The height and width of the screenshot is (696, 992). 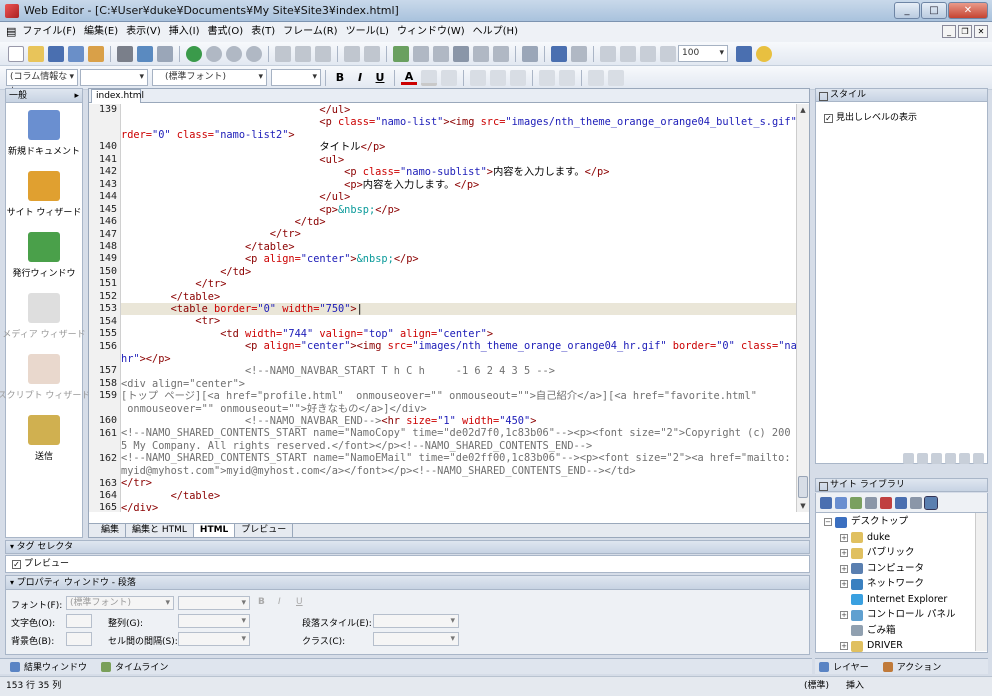 What do you see at coordinates (965, 31) in the screenshot?
I see `mdi-restore-icon: ❐` at bounding box center [965, 31].